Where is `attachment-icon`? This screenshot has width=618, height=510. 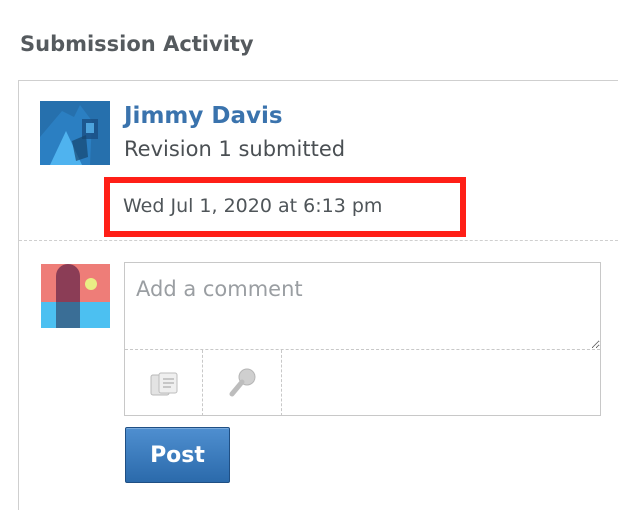 attachment-icon is located at coordinates (163, 384).